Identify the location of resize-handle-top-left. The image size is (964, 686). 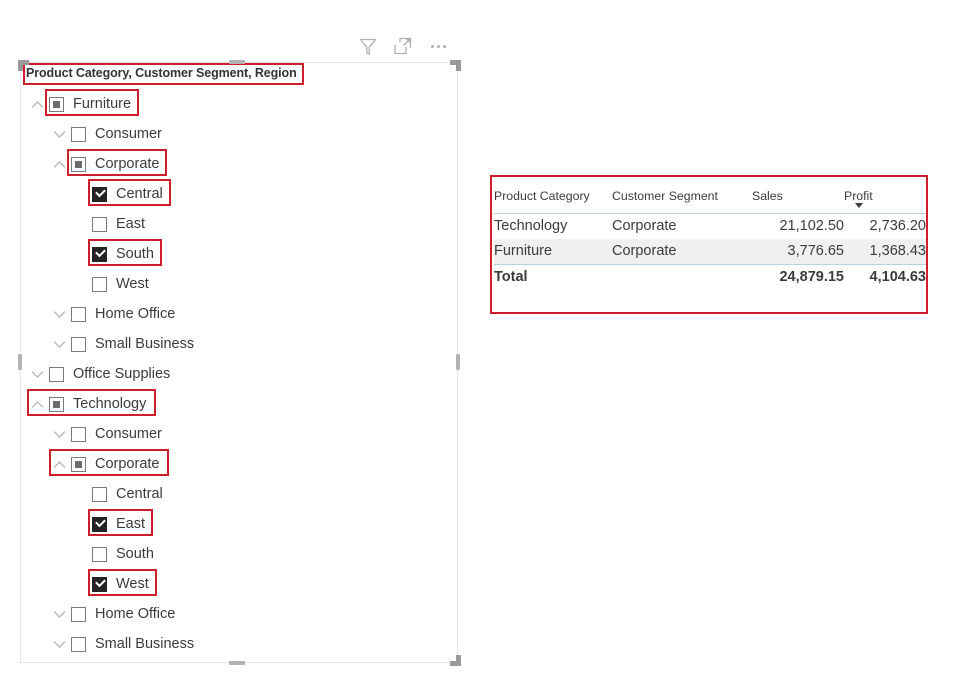
(23, 65).